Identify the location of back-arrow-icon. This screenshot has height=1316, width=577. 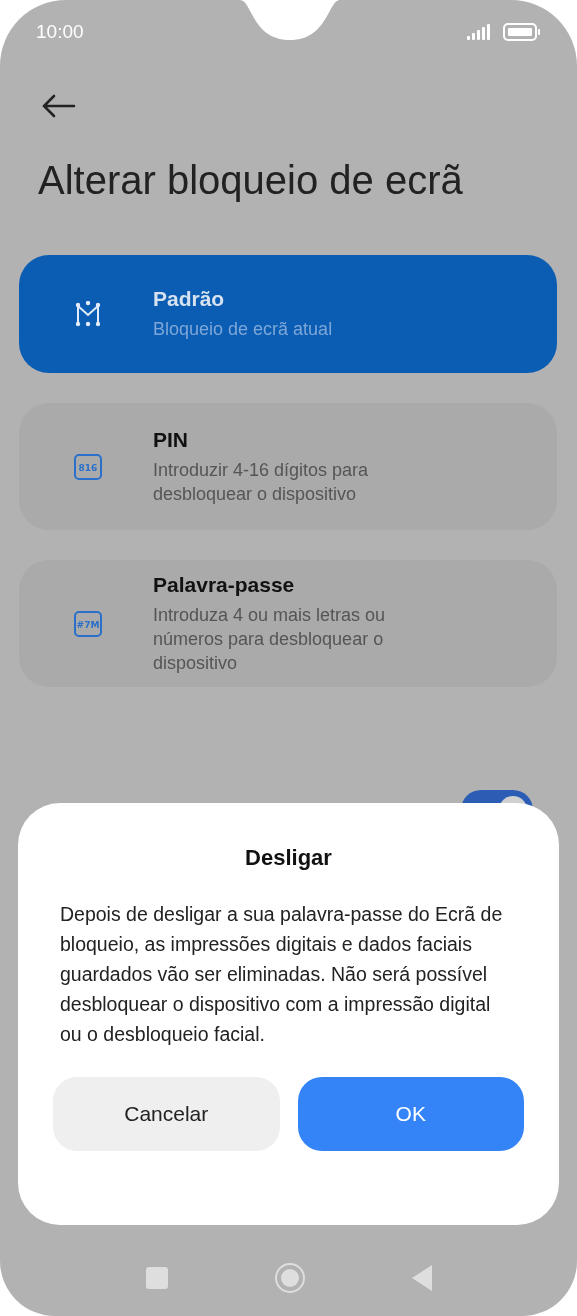
(59, 106).